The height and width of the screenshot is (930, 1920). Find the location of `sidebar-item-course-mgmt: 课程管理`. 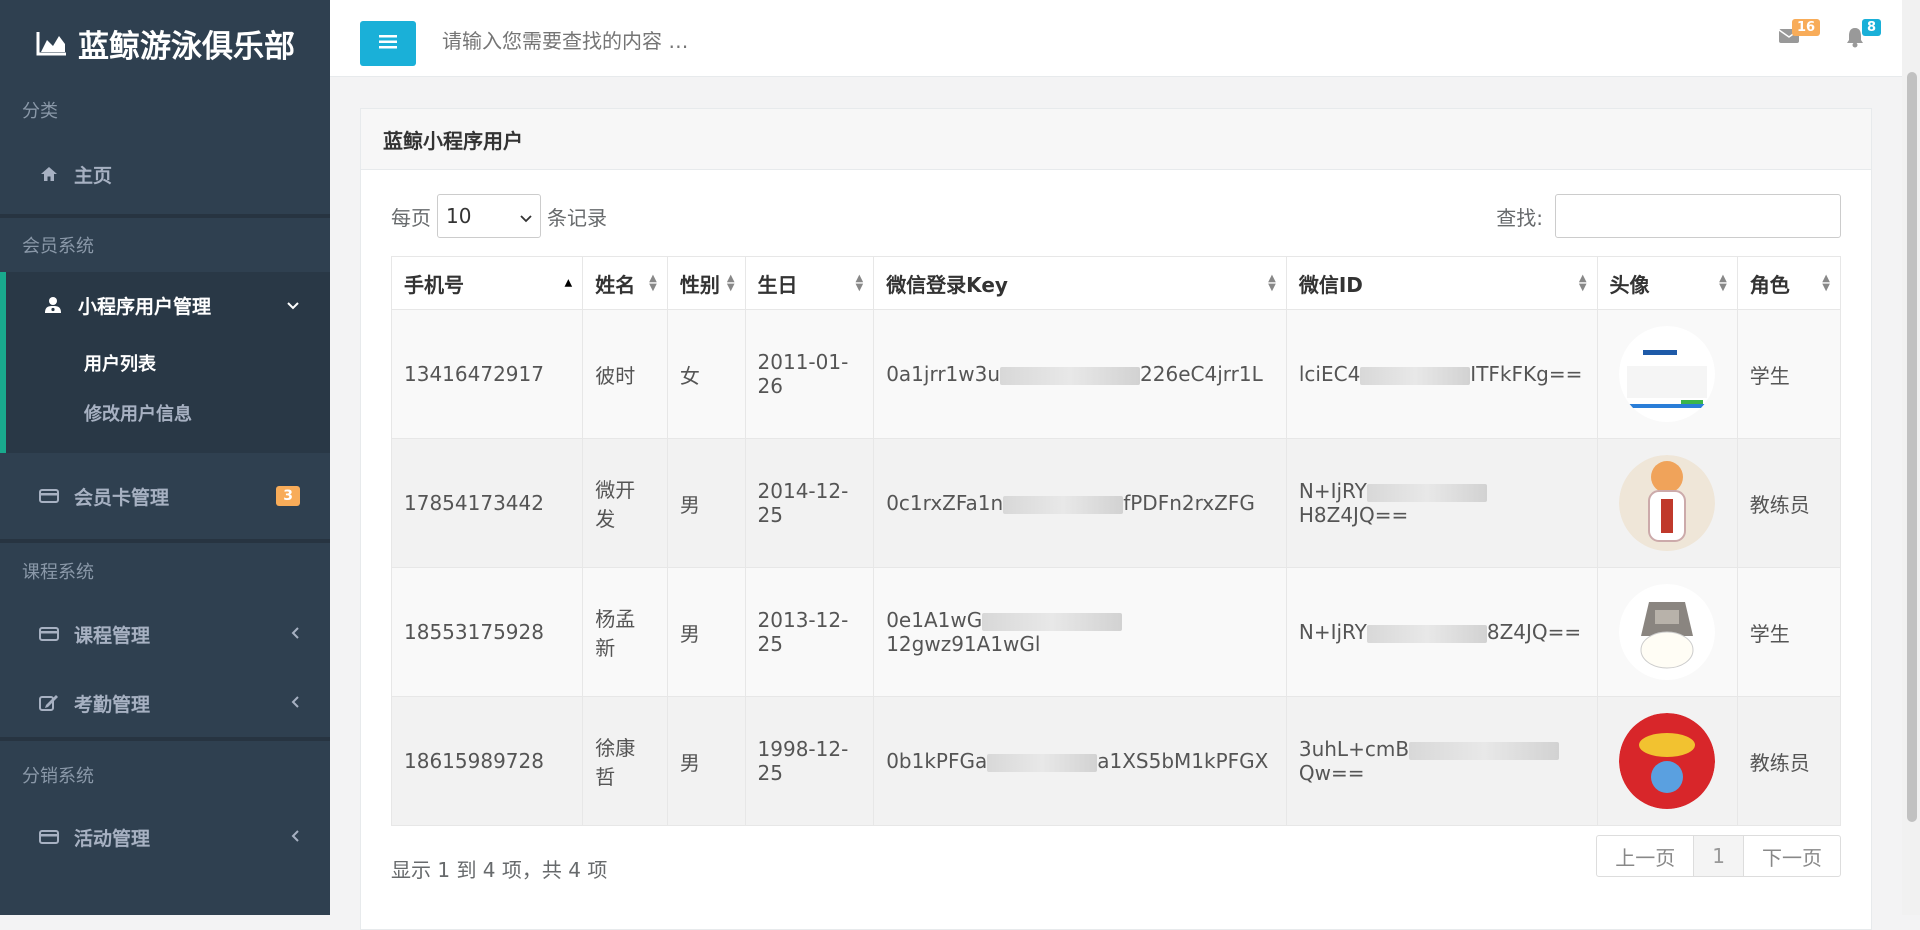

sidebar-item-course-mgmt: 课程管理 is located at coordinates (165, 634).